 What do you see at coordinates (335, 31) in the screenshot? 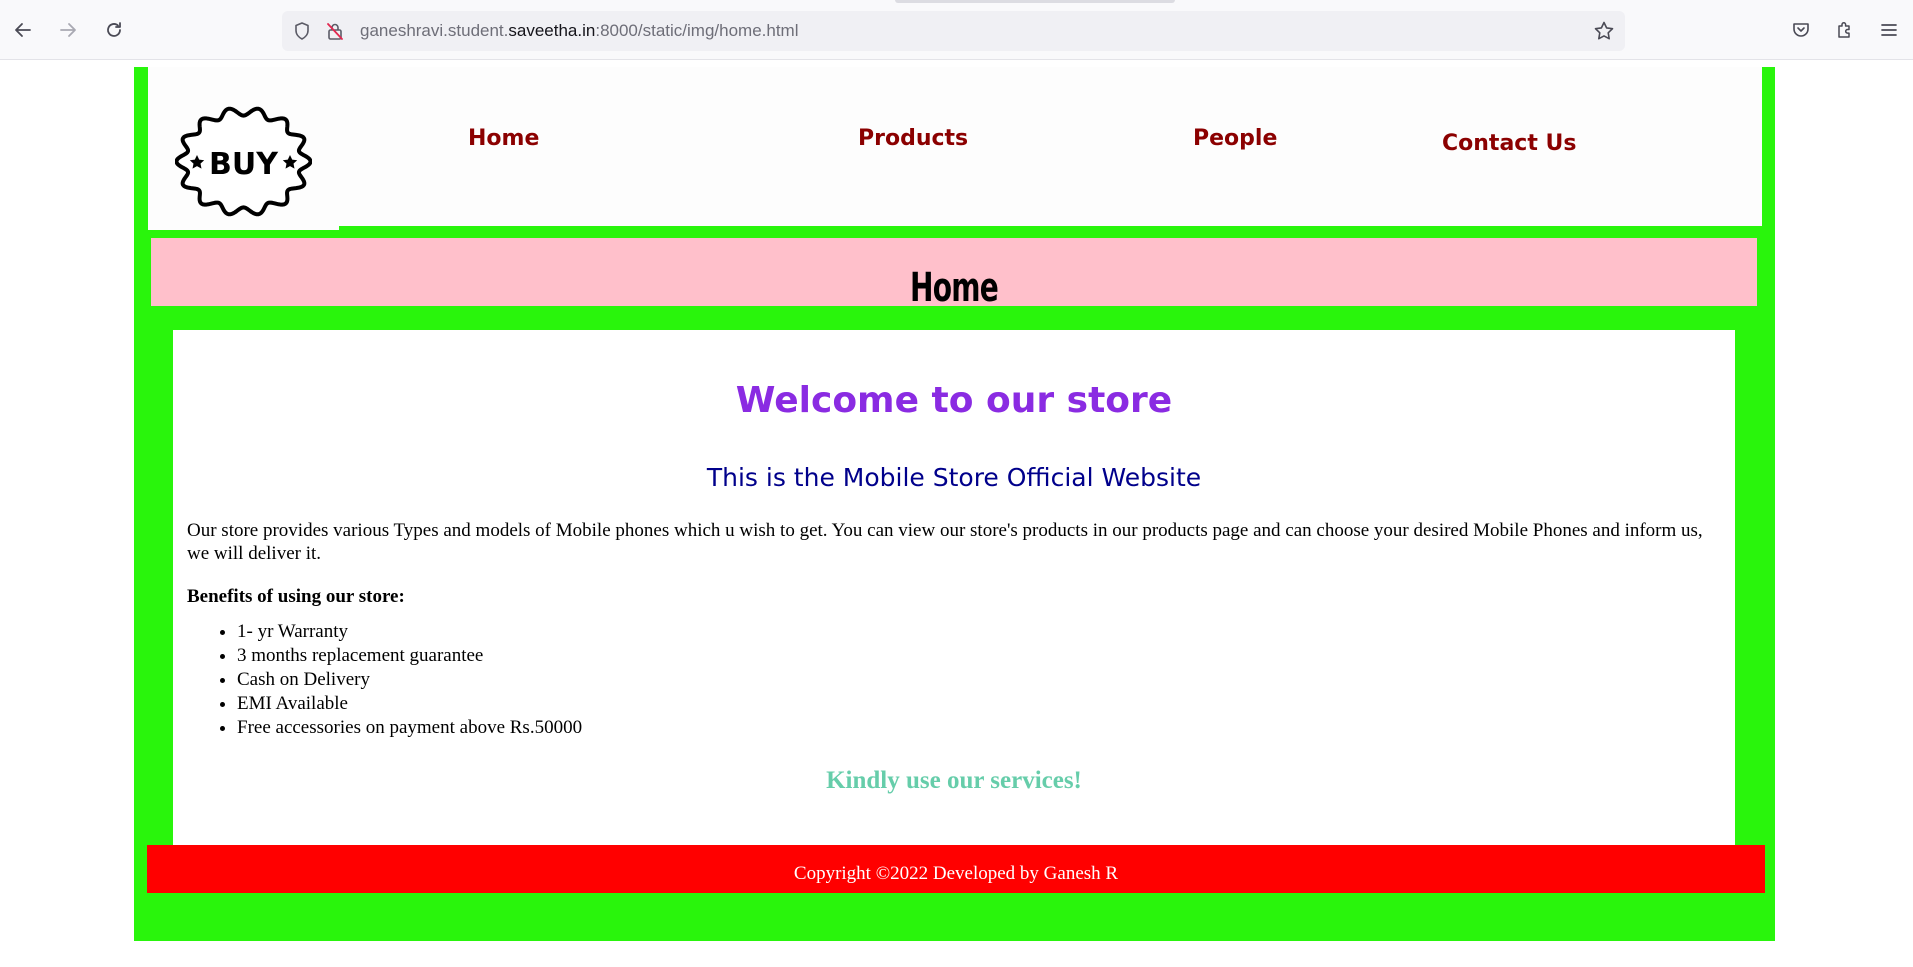
I see `insecure-lock-icon` at bounding box center [335, 31].